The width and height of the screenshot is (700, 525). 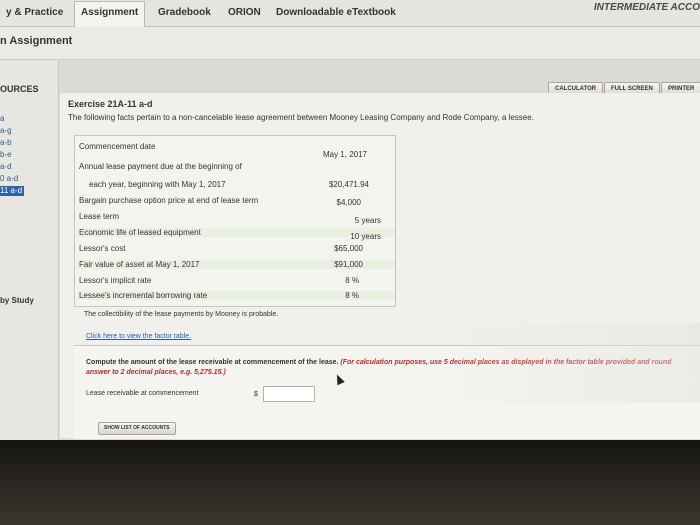 What do you see at coordinates (19, 89) in the screenshot?
I see `sidebar-title: OURCES` at bounding box center [19, 89].